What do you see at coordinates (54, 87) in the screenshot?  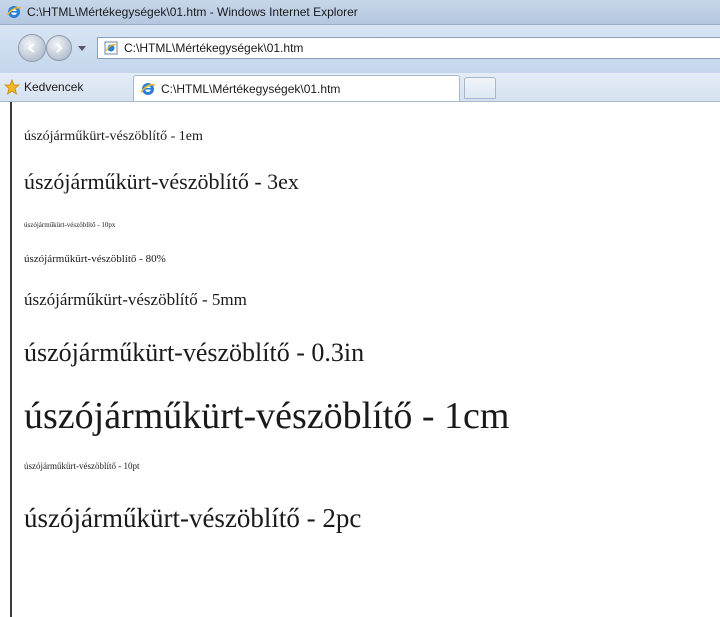 I see `favorites-label: Kedvencek` at bounding box center [54, 87].